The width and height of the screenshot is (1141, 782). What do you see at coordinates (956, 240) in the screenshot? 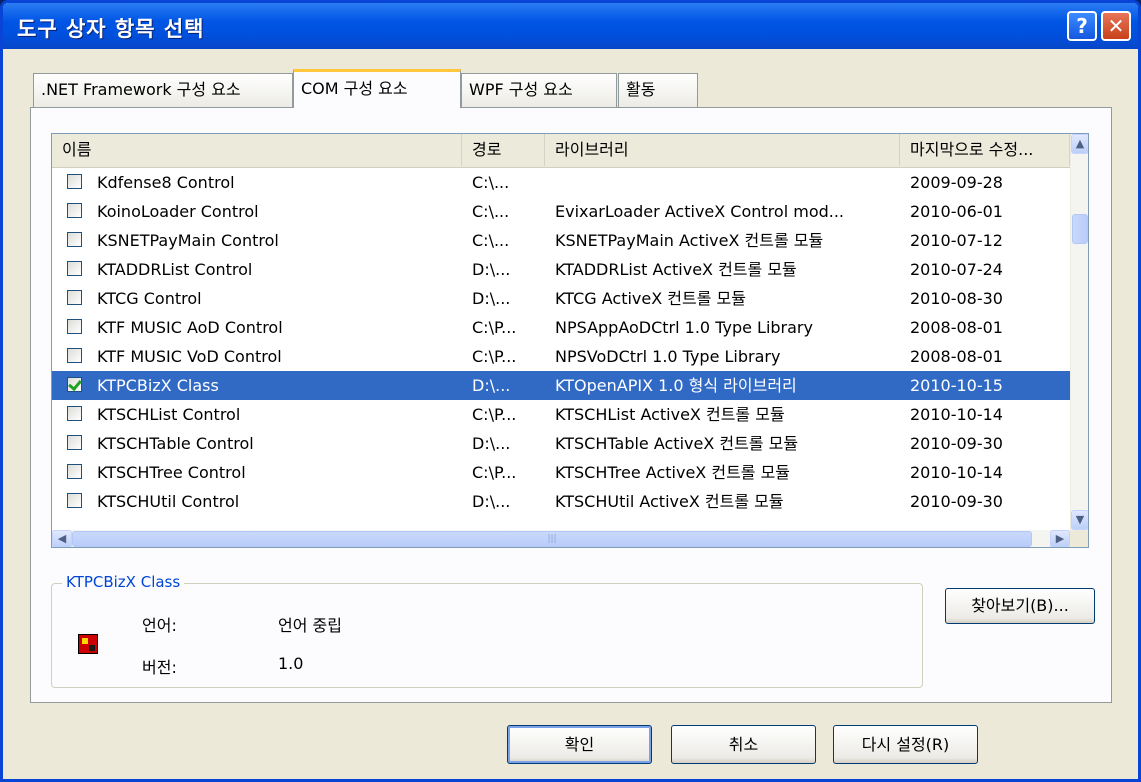
I see `row-modified-date: 2010-07-12` at bounding box center [956, 240].